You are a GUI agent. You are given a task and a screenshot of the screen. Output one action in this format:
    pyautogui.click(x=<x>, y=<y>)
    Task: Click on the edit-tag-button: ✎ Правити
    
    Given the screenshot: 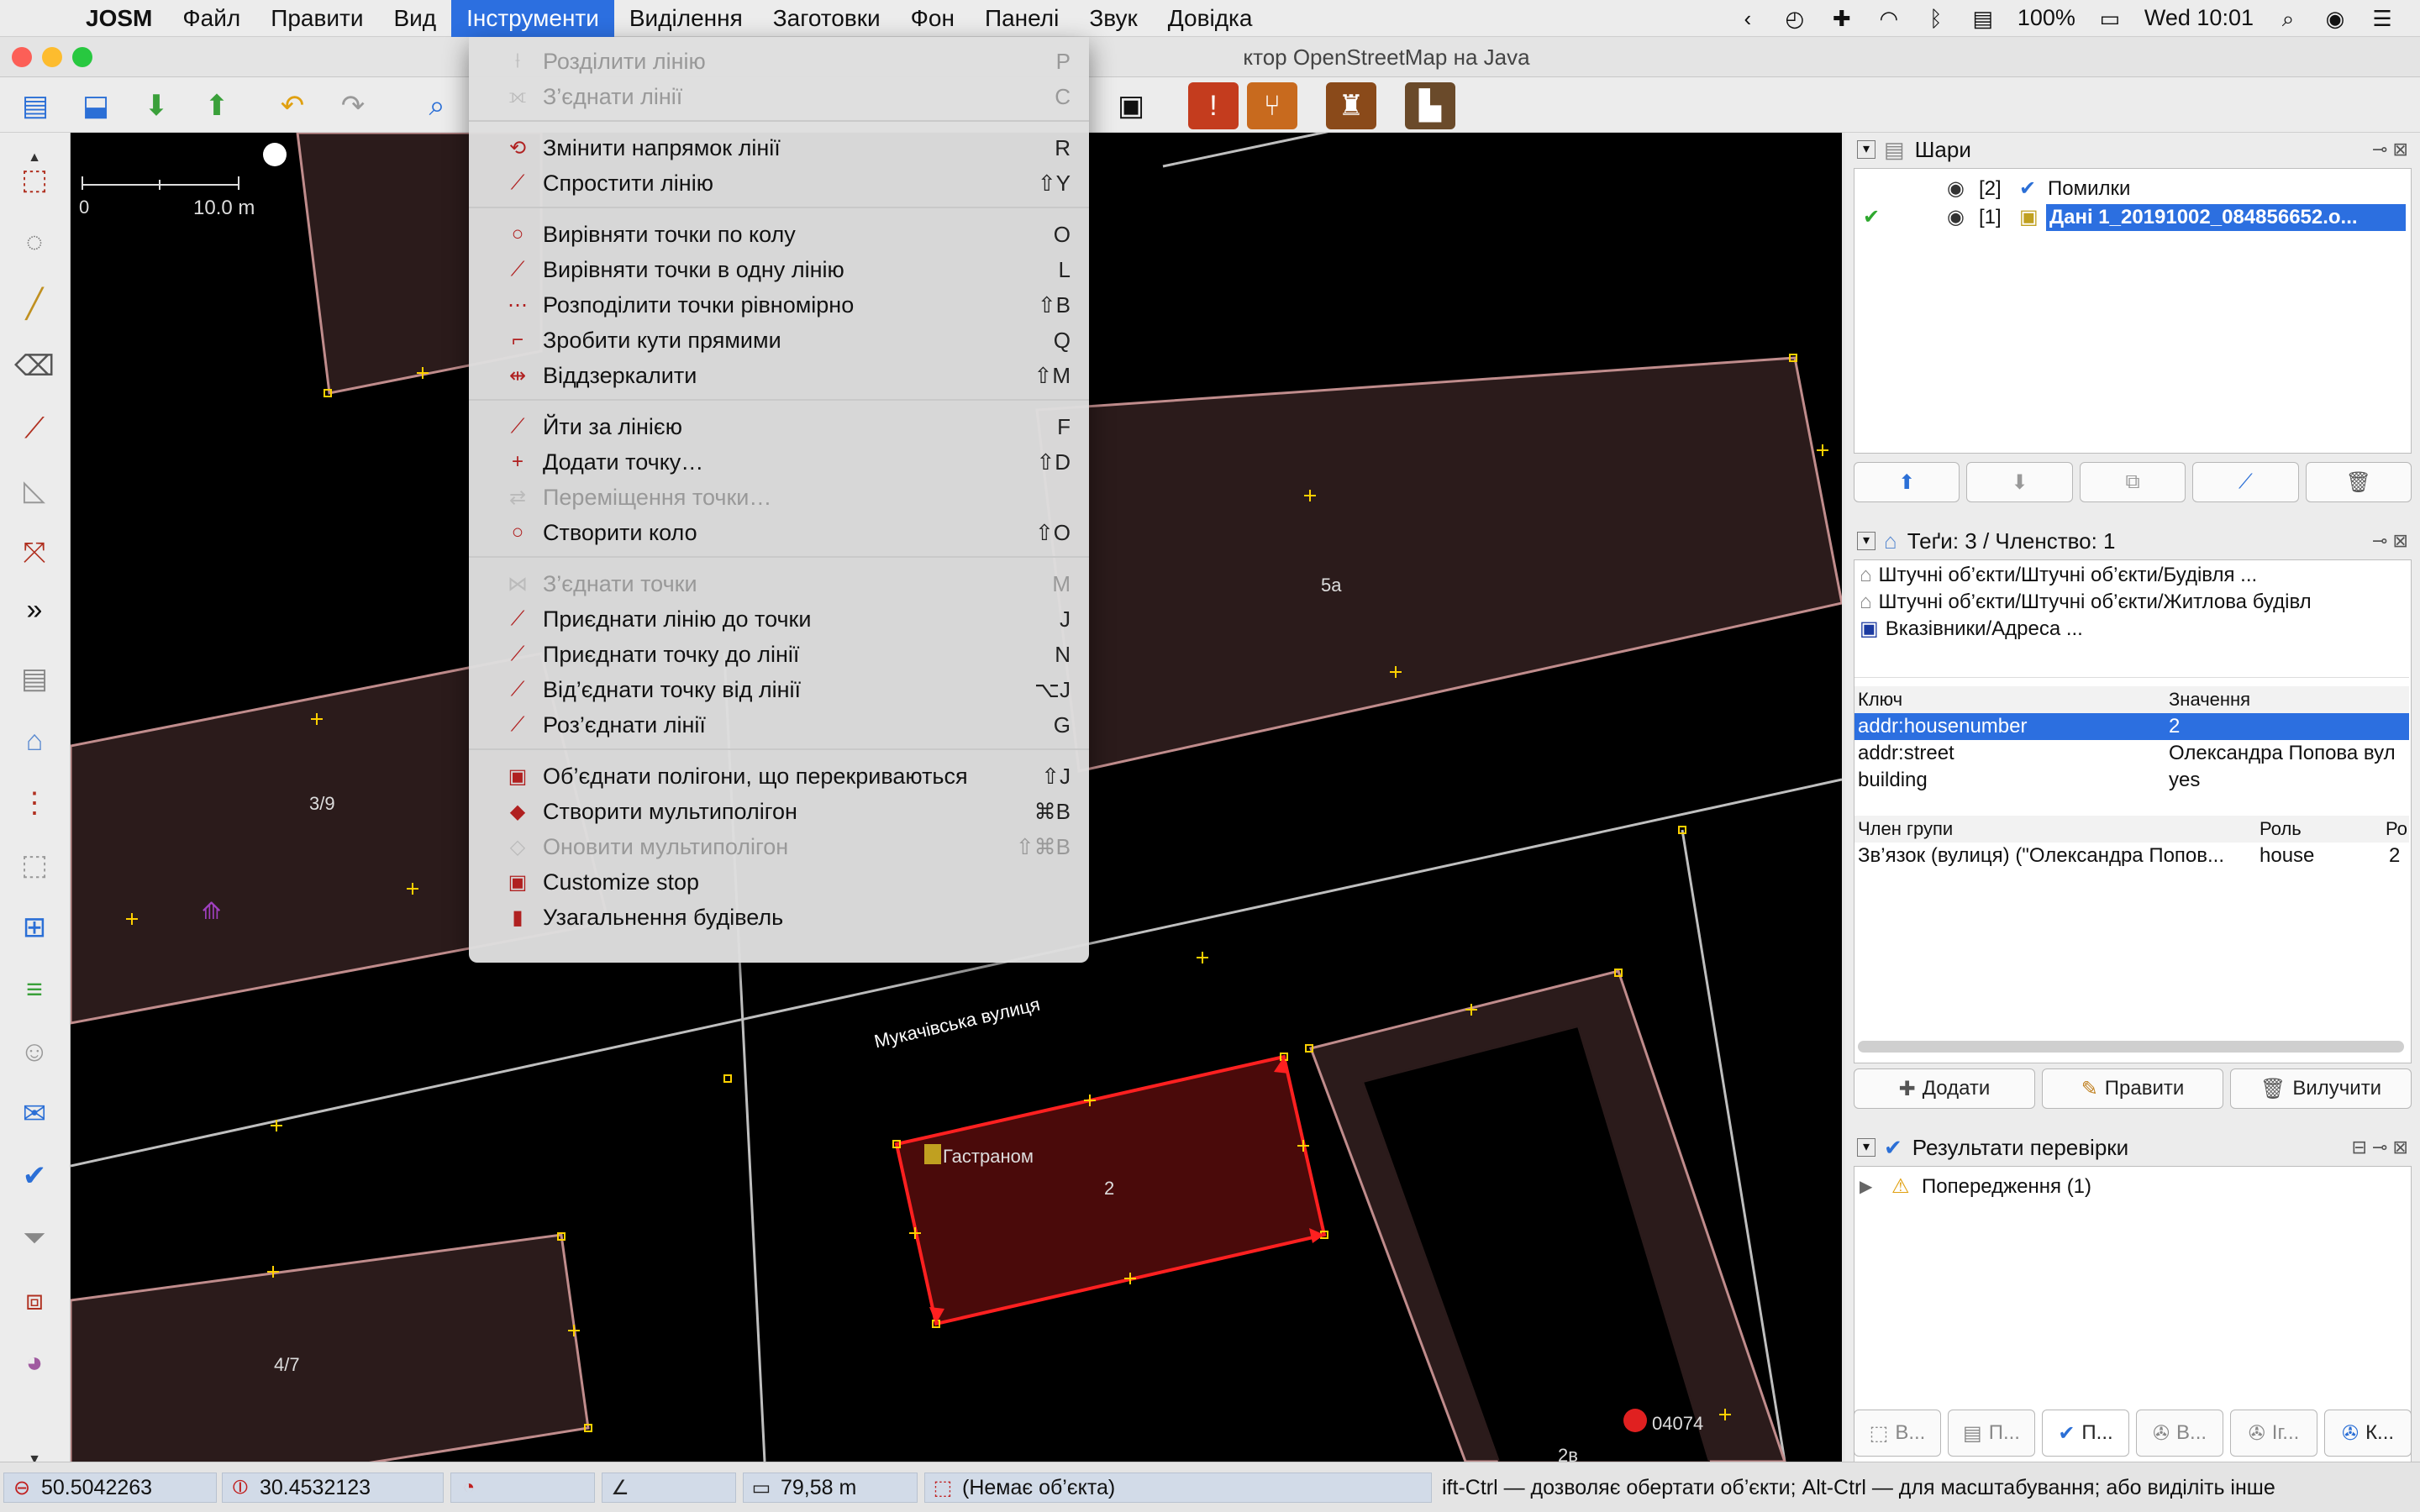 What is the action you would take?
    pyautogui.click(x=2132, y=1088)
    